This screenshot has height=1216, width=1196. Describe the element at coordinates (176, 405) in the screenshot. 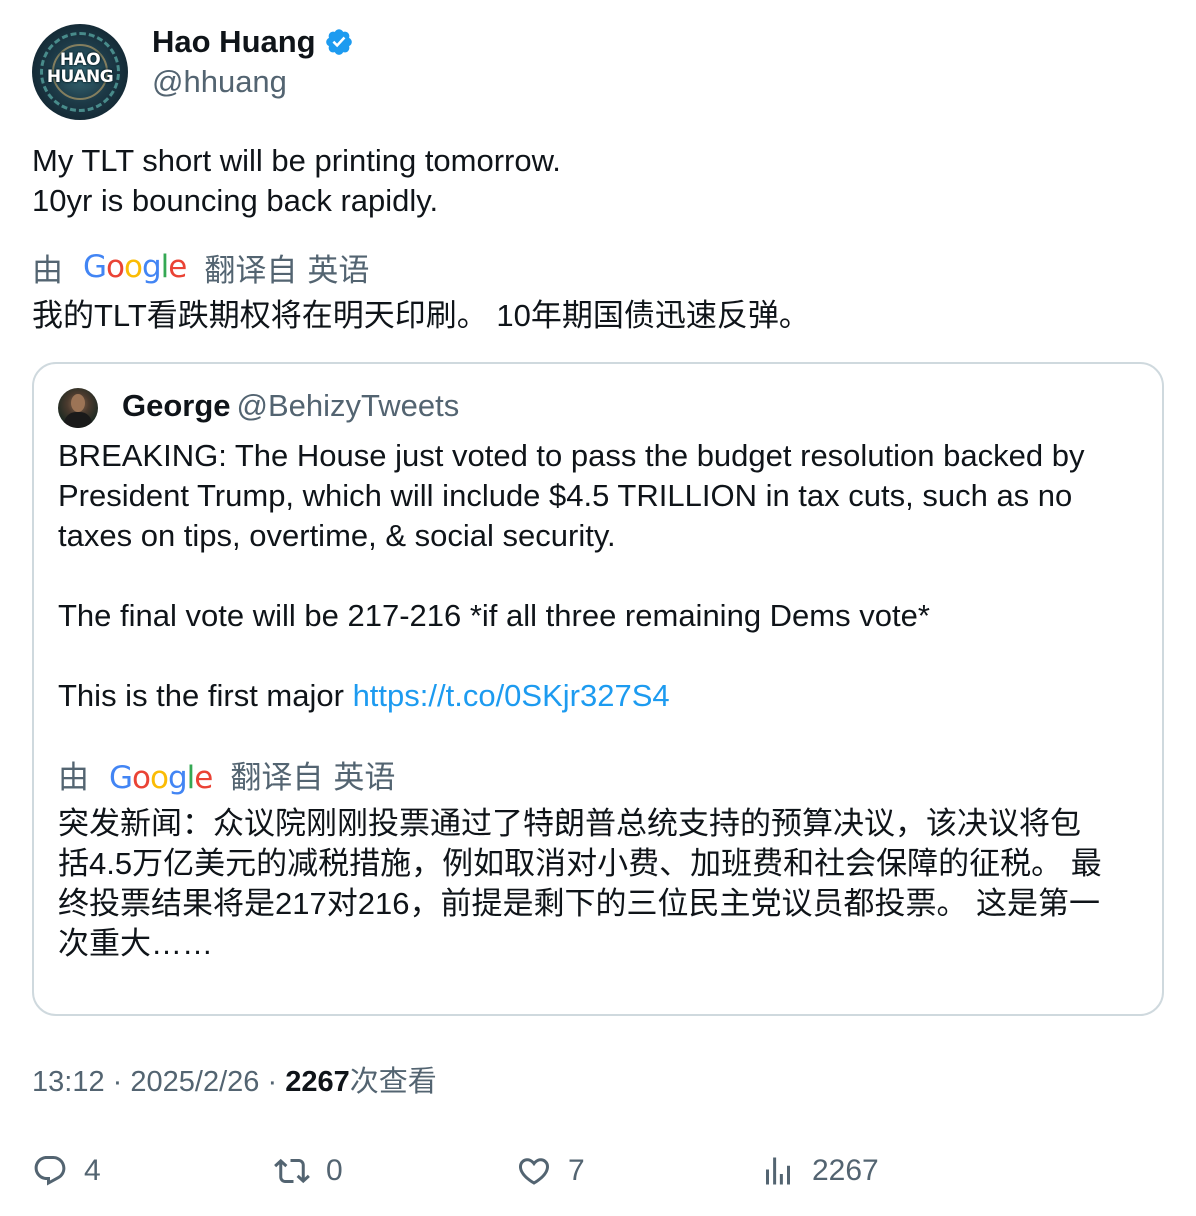

I see `quoted-display-name: George` at that location.